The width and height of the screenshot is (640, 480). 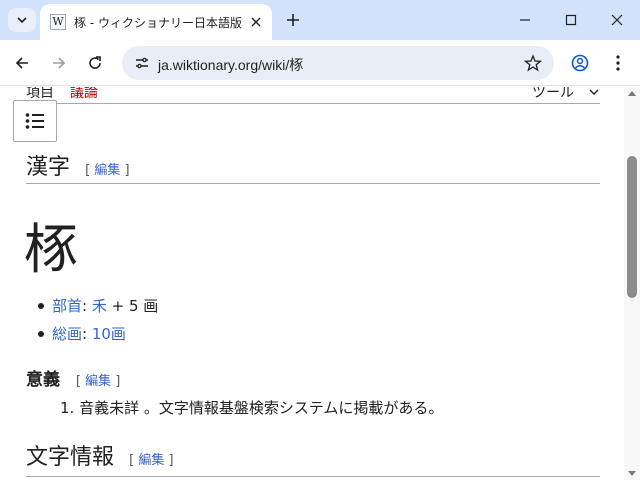 I want to click on radical-link: 部首, so click(x=67, y=306).